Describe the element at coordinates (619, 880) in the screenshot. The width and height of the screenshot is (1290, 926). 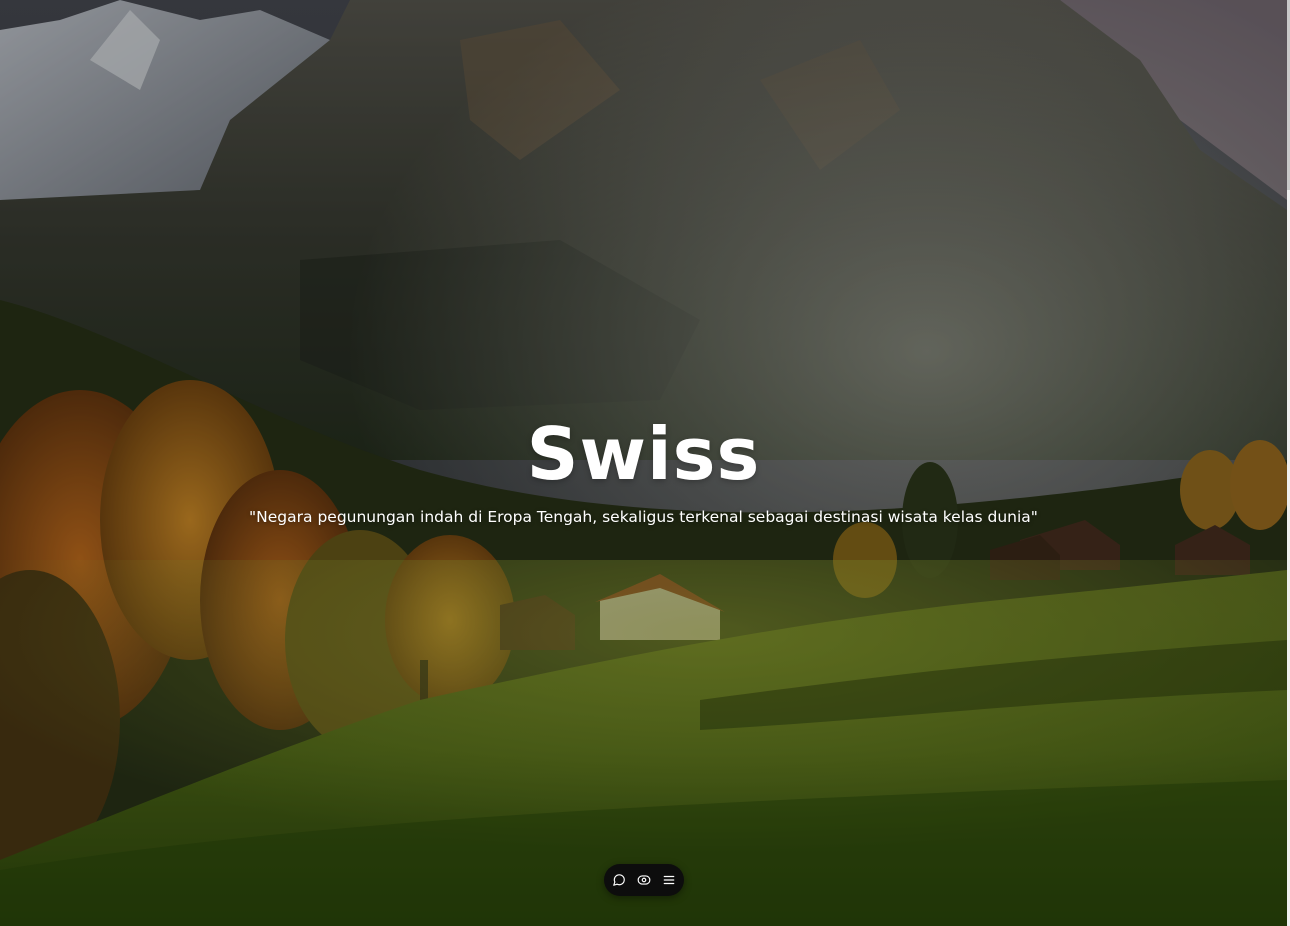
I see `chat-bubble-icon` at that location.